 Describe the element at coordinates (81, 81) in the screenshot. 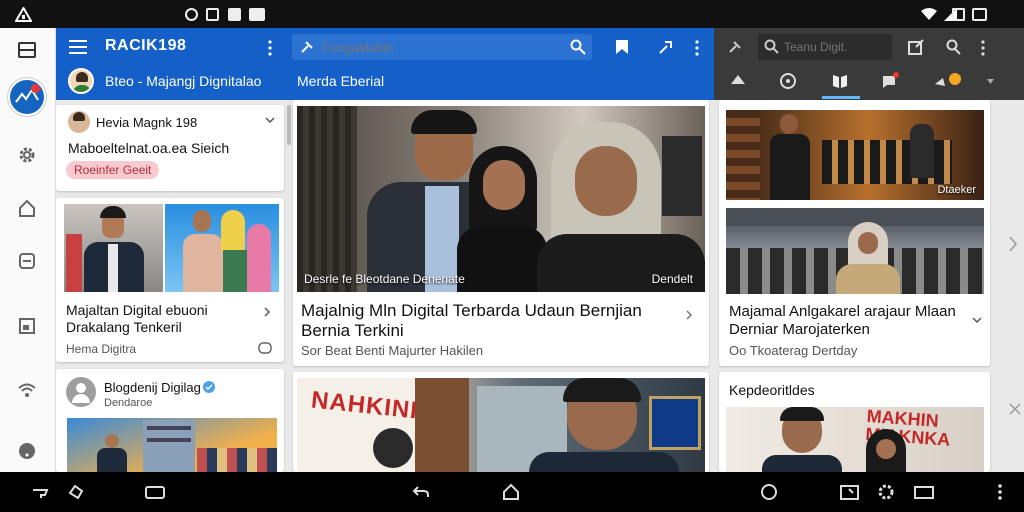

I see `account-avatar-small` at that location.